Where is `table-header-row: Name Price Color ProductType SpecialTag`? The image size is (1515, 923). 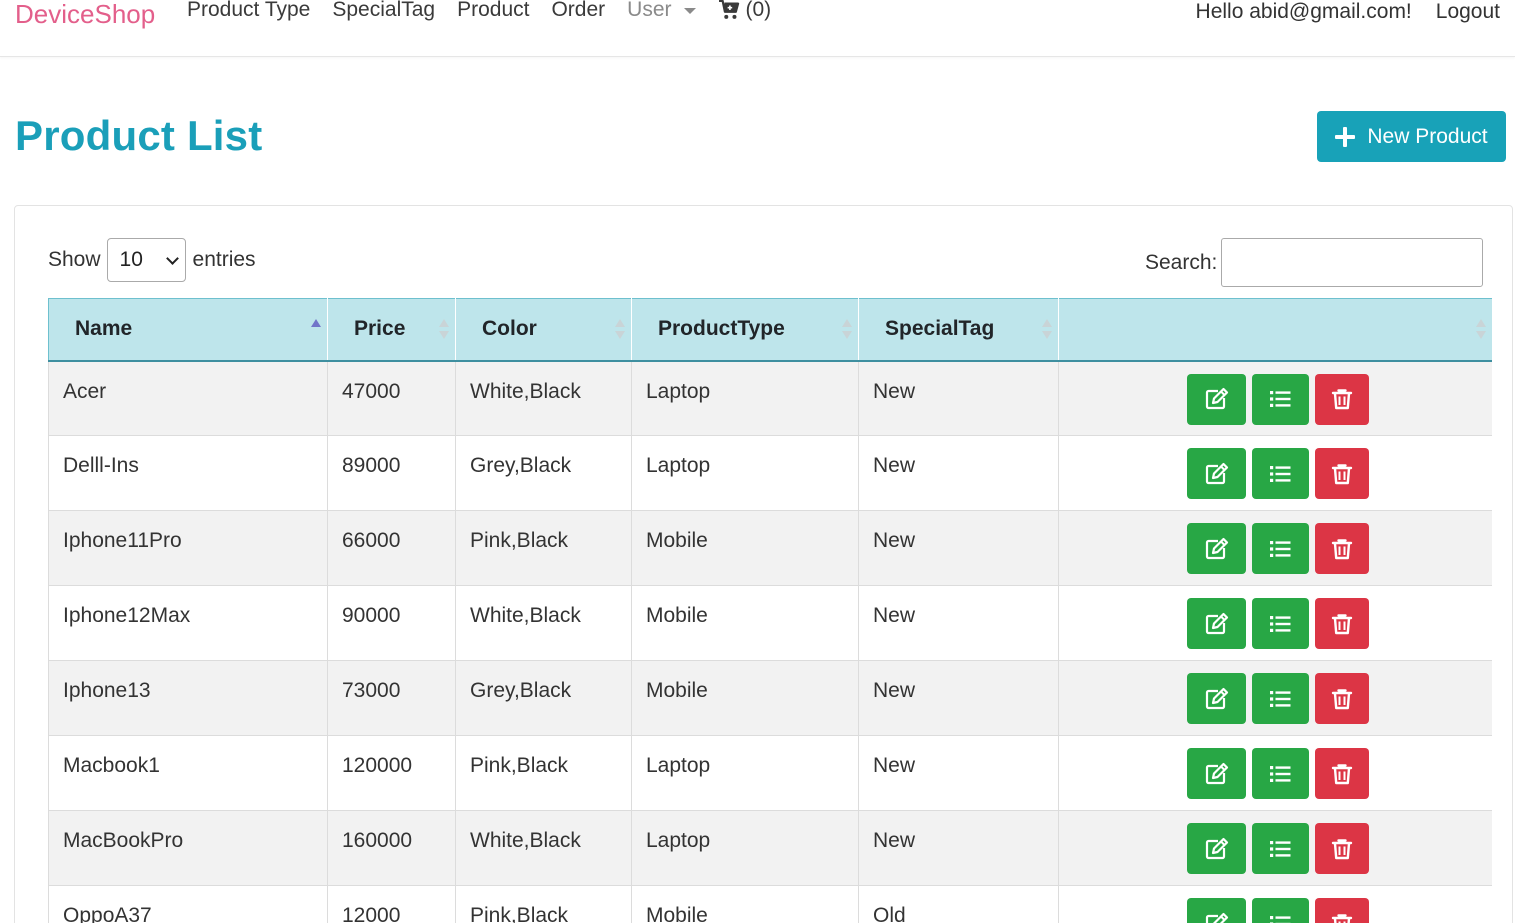
table-header-row: Name Price Color ProductType SpecialTag is located at coordinates (770, 330).